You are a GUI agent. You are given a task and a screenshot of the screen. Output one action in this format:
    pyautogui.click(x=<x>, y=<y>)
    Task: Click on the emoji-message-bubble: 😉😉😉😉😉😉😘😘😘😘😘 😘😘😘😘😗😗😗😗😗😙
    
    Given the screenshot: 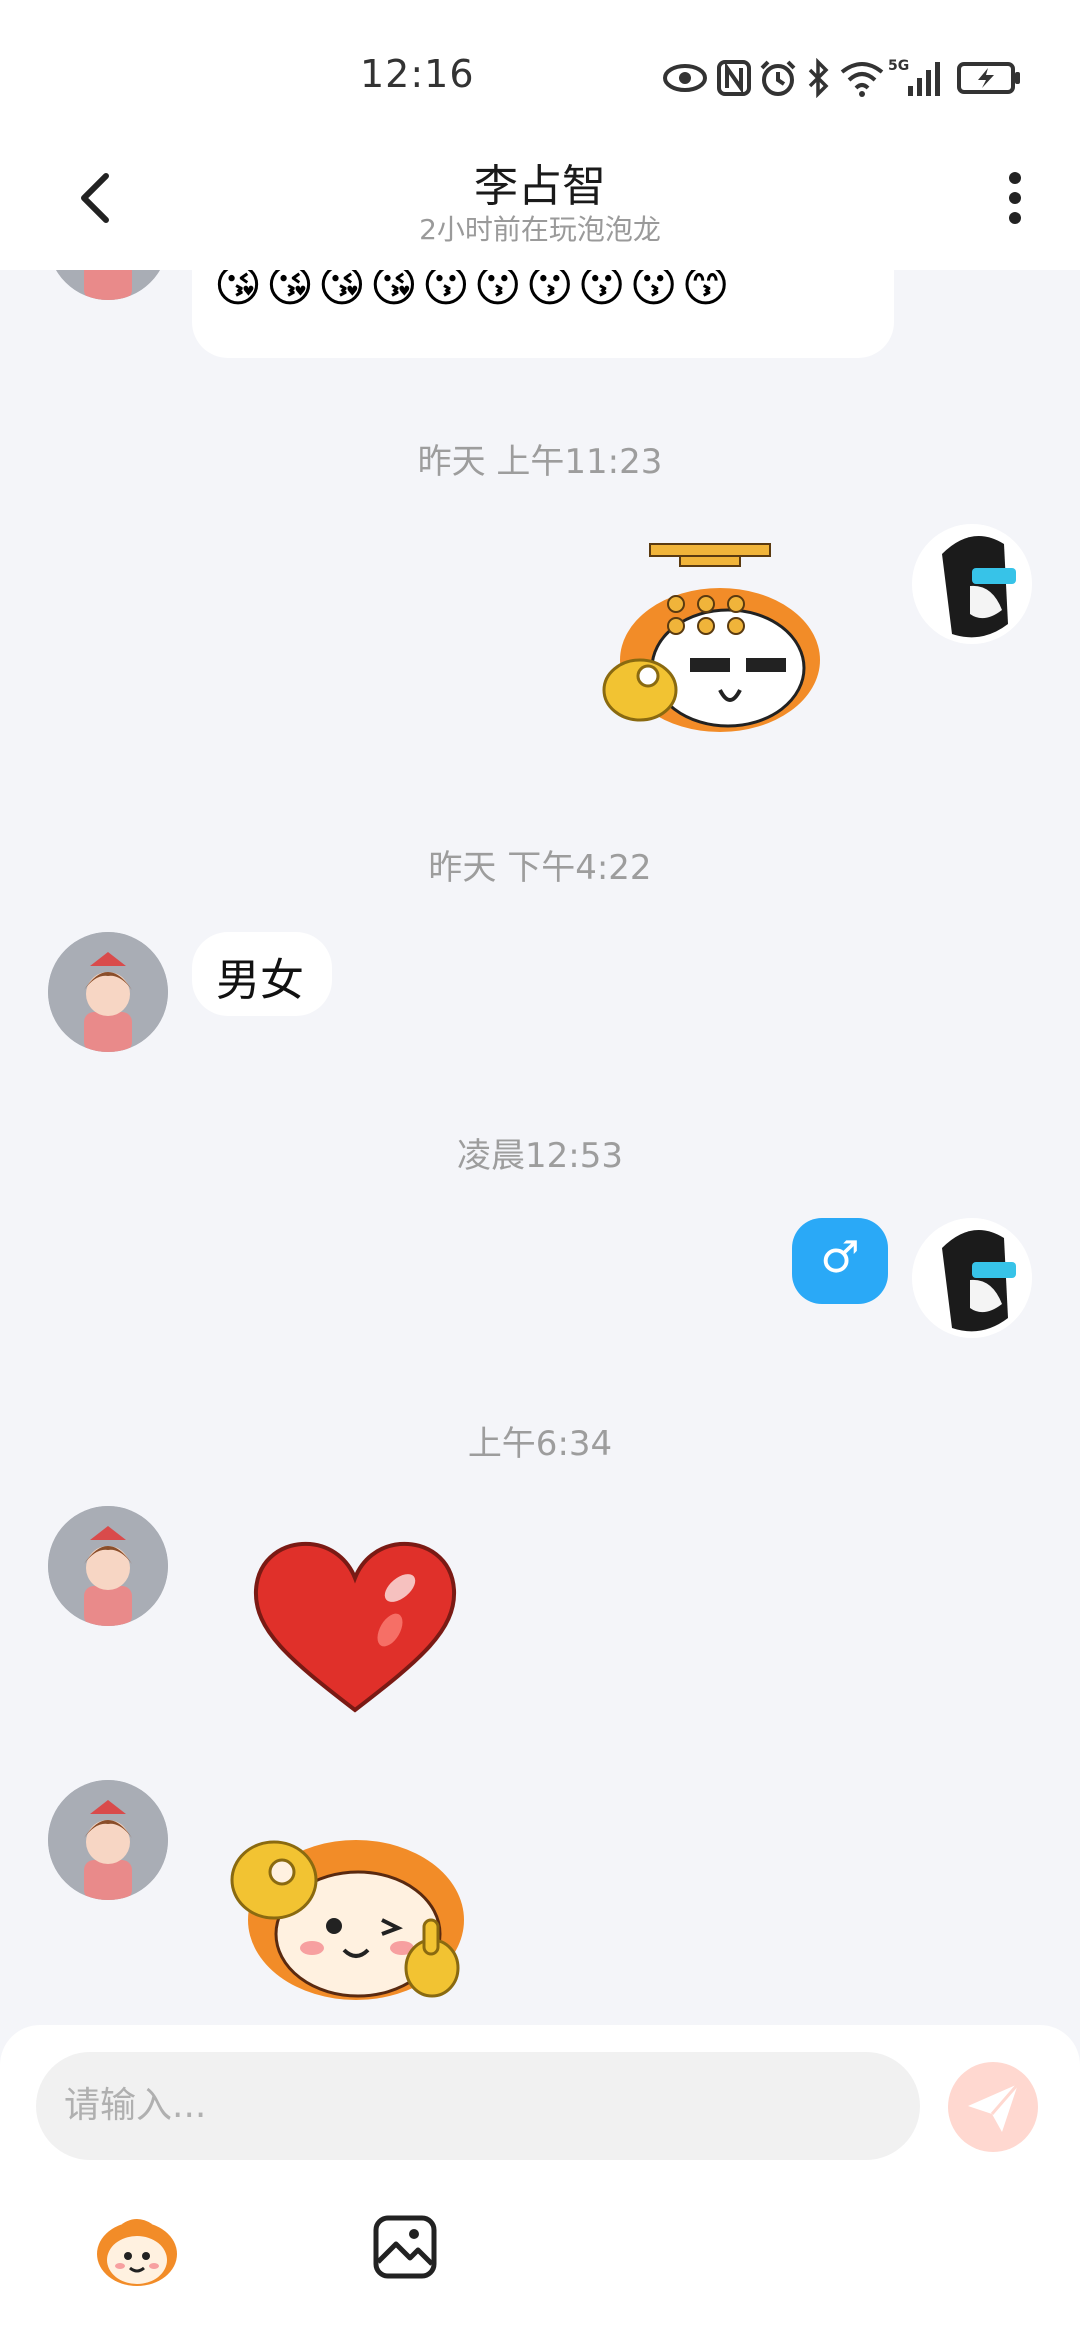 What is the action you would take?
    pyautogui.click(x=543, y=314)
    